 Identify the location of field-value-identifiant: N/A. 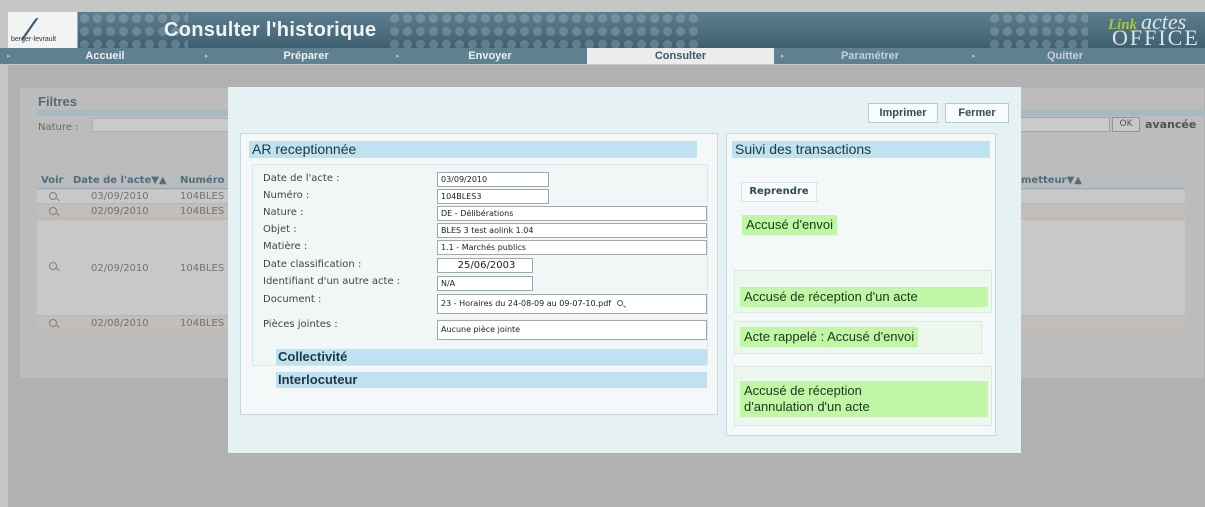
(485, 283).